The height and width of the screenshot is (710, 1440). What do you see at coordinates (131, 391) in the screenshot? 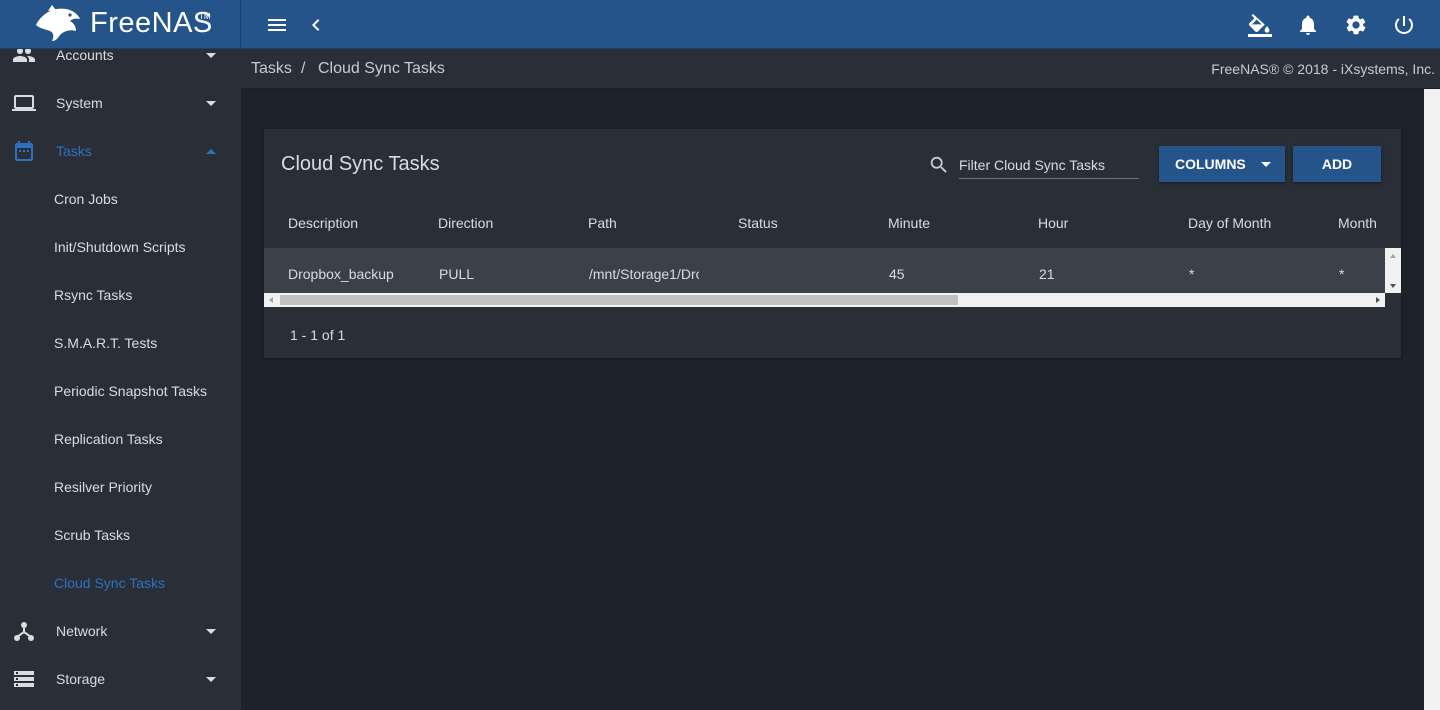
I see `sidebar-subitem-label: Periodic Snapshot Tasks` at bounding box center [131, 391].